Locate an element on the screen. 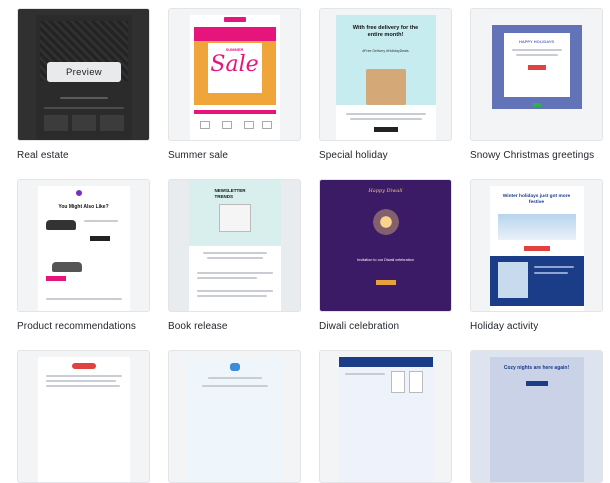 The image size is (610, 483). hashtags: #Free Delivery #HolidayDeals is located at coordinates (385, 51).